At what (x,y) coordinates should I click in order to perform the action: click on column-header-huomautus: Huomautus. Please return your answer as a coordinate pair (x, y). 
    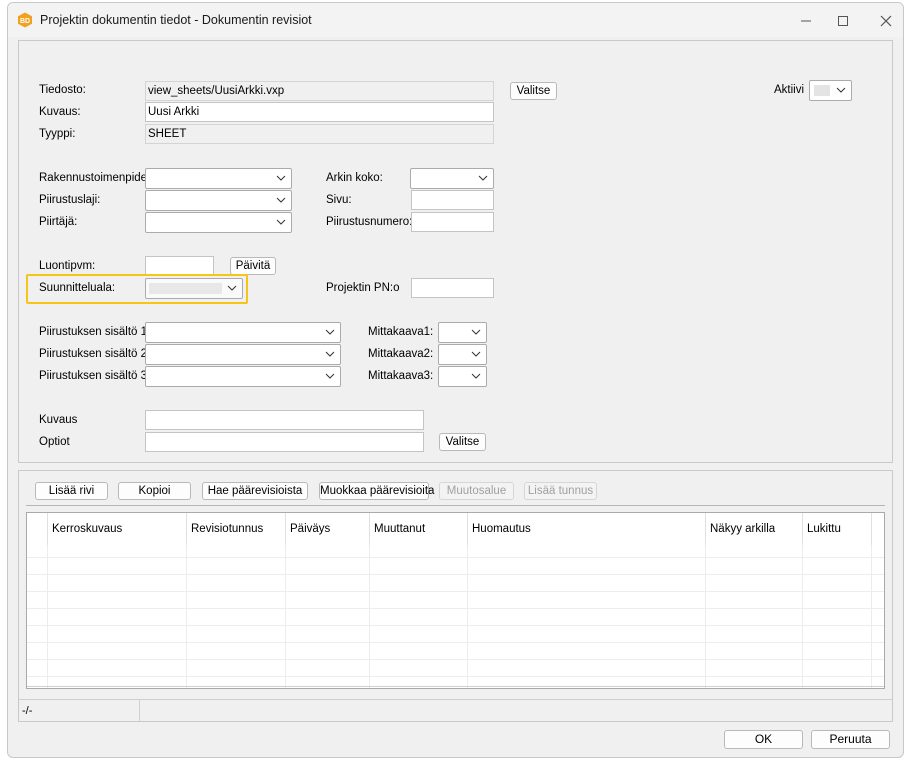
    Looking at the image, I should click on (587, 529).